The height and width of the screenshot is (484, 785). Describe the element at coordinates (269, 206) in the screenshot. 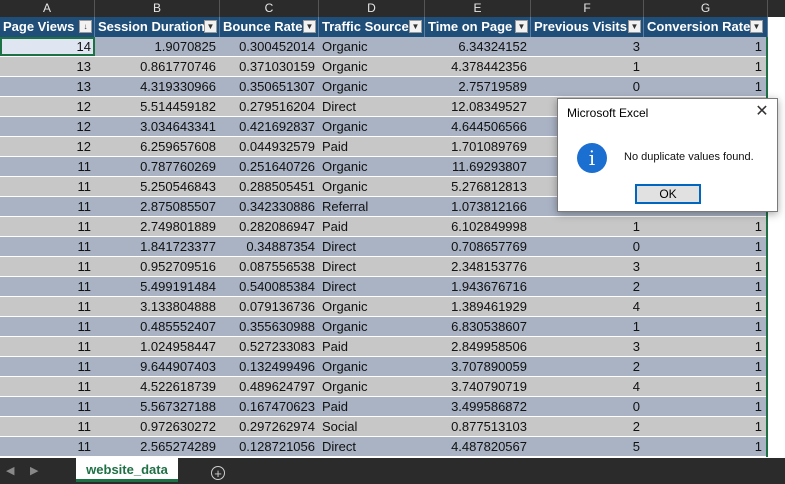

I see `cell-bounce-rate: 0.342330886` at that location.